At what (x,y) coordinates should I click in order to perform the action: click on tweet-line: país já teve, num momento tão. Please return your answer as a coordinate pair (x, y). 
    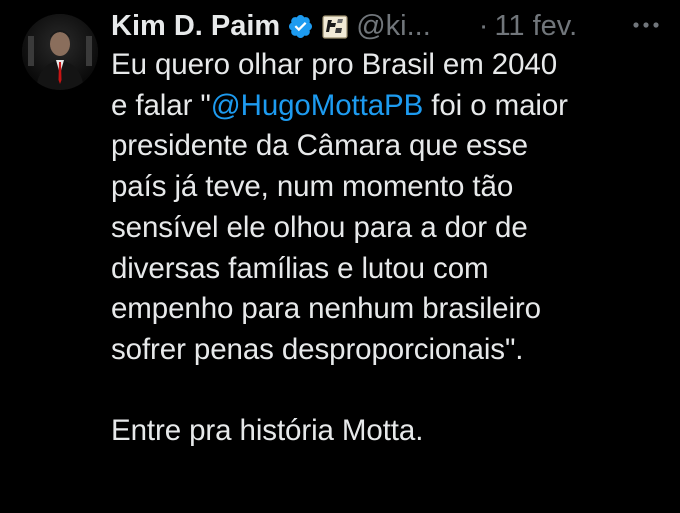
    Looking at the image, I should click on (312, 187).